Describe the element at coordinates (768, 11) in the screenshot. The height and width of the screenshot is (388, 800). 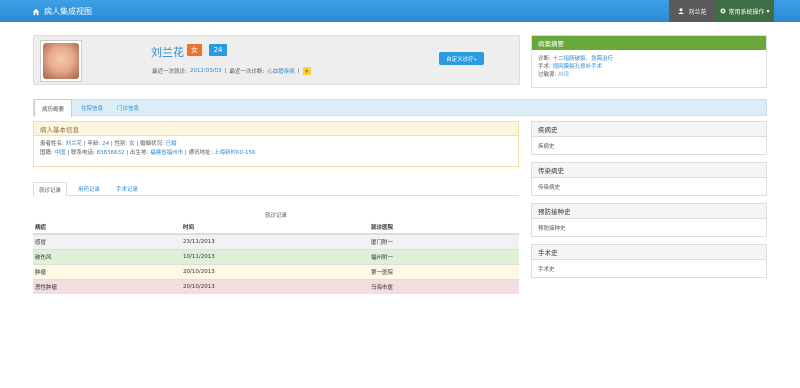
I see `caret-down-icon: ▾` at that location.